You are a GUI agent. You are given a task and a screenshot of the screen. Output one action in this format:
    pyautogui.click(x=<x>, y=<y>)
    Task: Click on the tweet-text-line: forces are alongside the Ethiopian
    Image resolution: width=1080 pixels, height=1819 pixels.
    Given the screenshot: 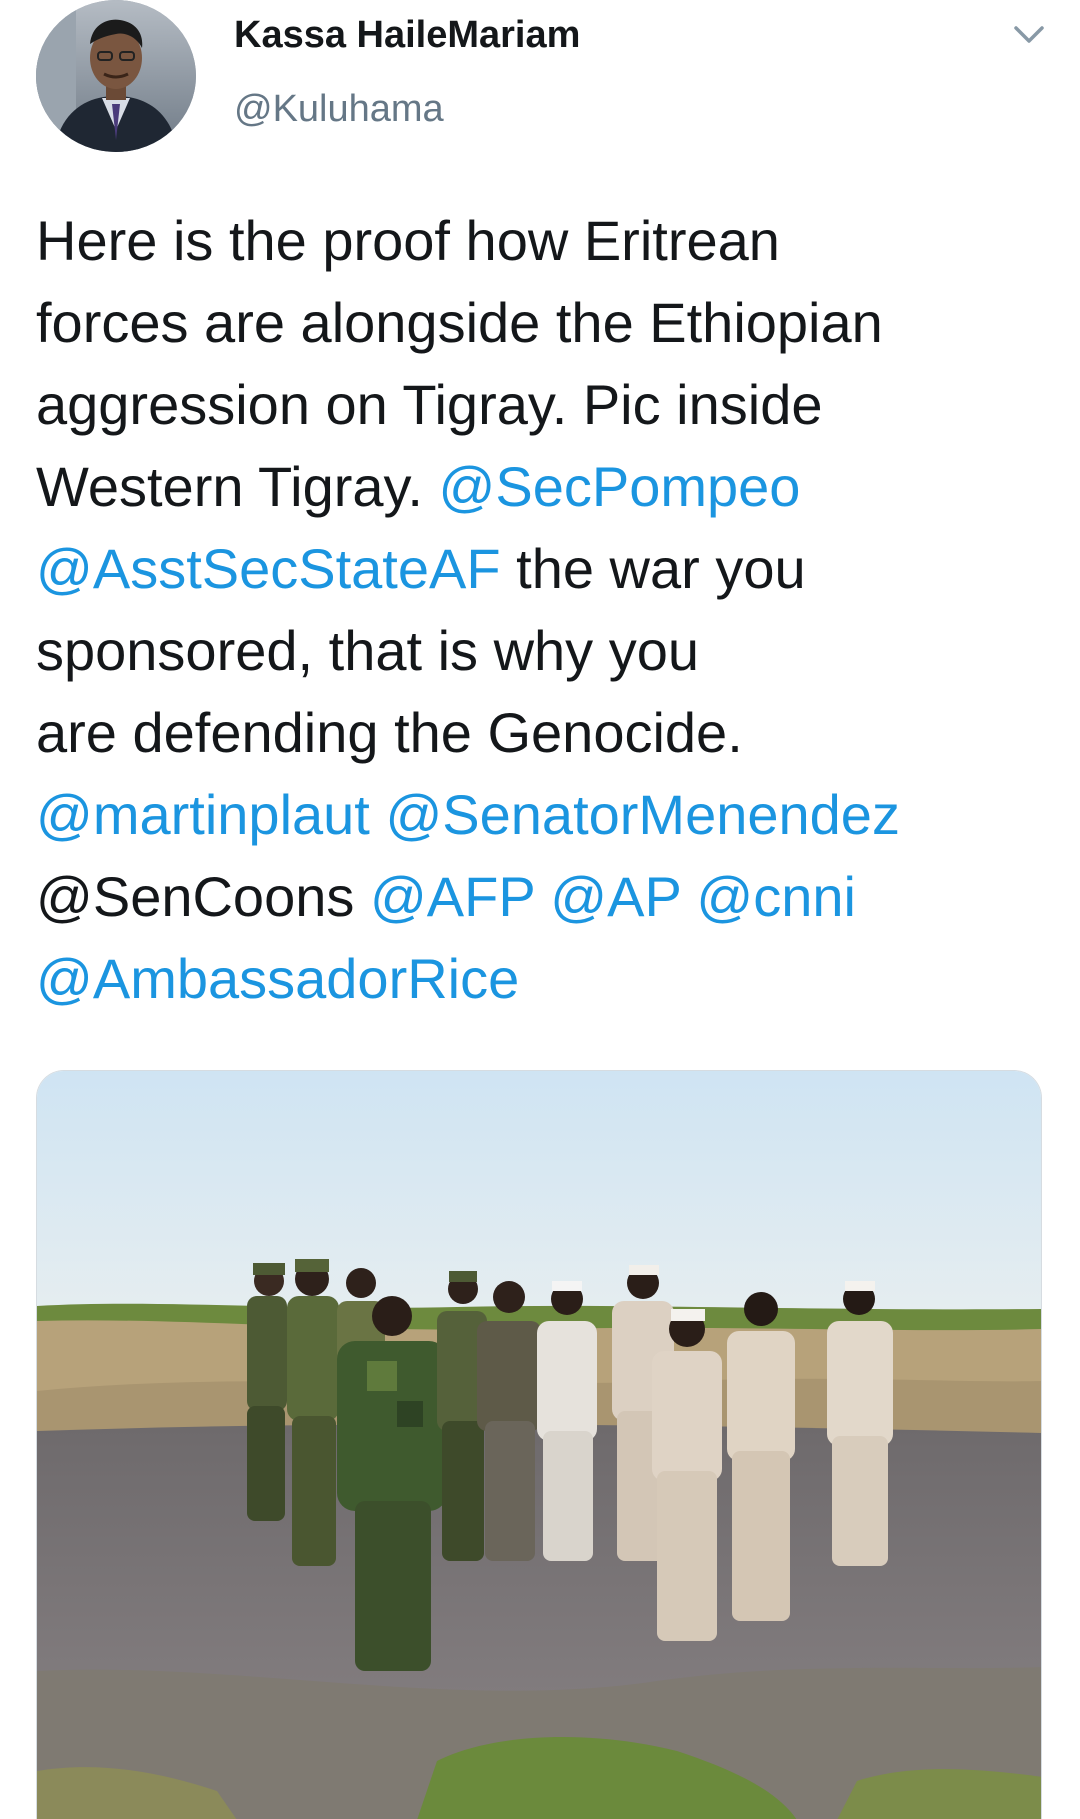 What is the action you would take?
    pyautogui.click(x=541, y=323)
    